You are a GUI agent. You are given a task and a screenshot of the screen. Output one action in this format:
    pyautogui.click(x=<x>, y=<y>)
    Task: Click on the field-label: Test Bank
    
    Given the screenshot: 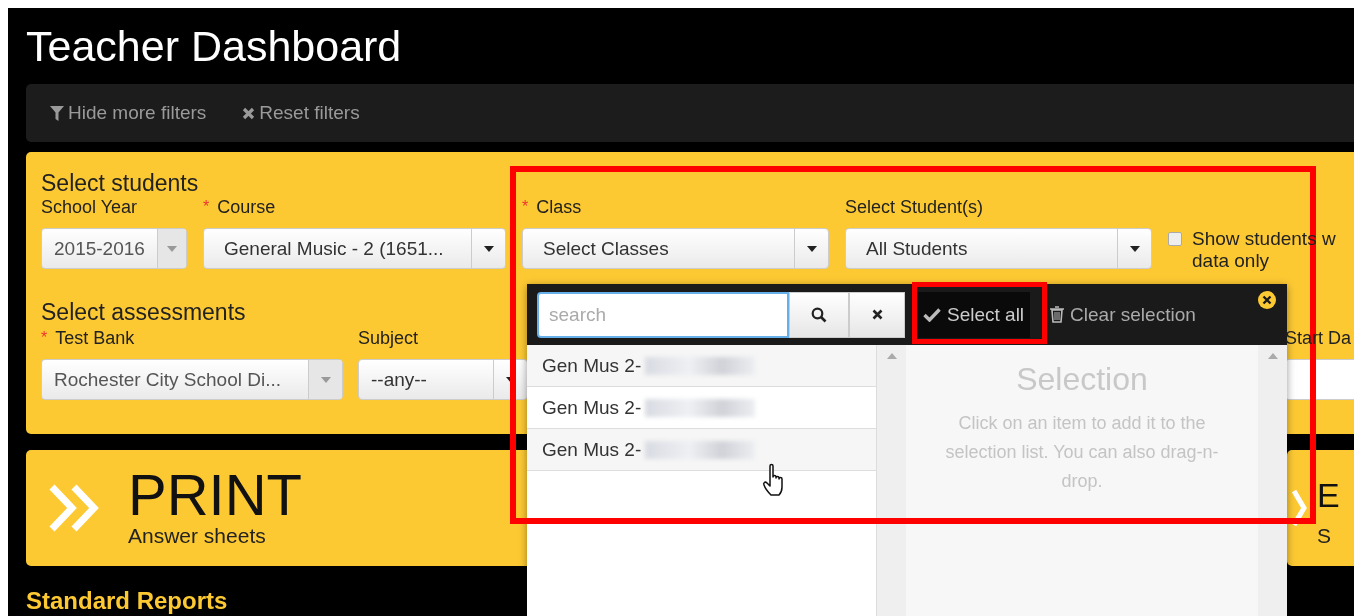 What is the action you would take?
    pyautogui.click(x=95, y=338)
    